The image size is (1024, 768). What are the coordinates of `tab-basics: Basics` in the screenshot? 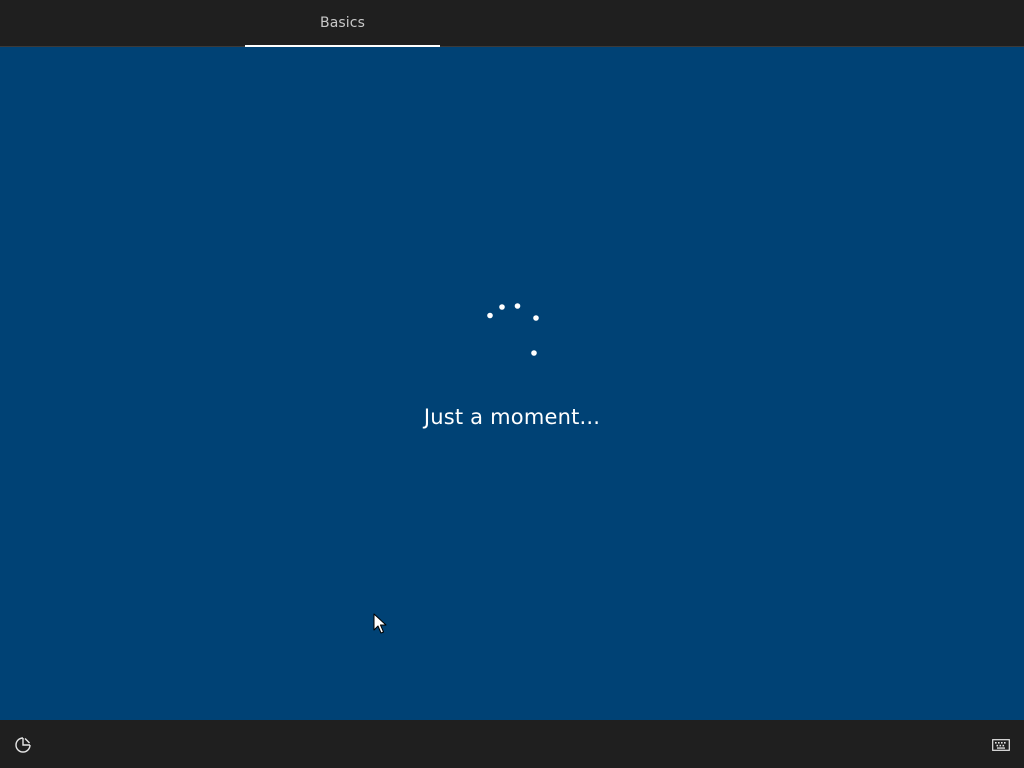 It's located at (342, 23).